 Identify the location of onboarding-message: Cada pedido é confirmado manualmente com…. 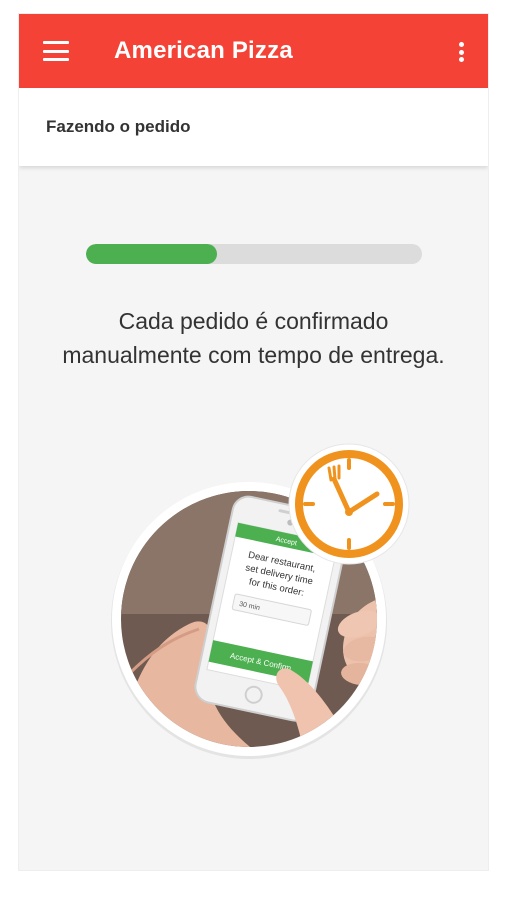
(253, 338).